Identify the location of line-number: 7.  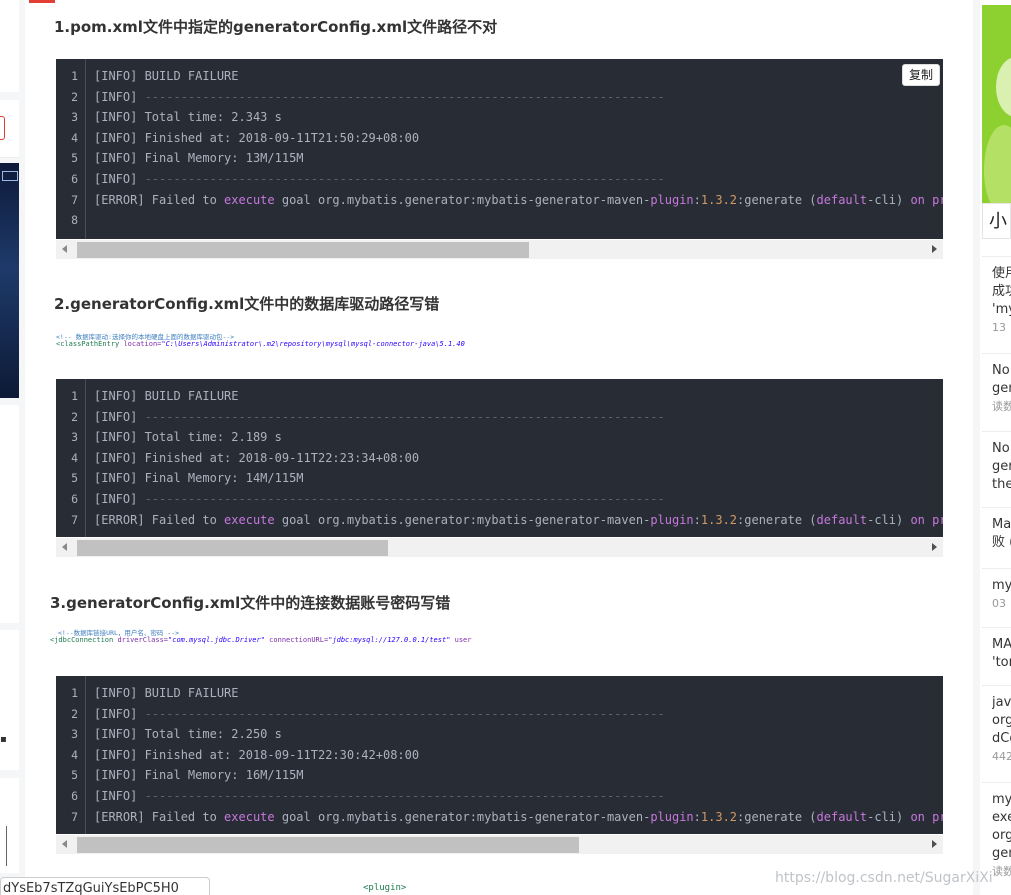
(74, 519).